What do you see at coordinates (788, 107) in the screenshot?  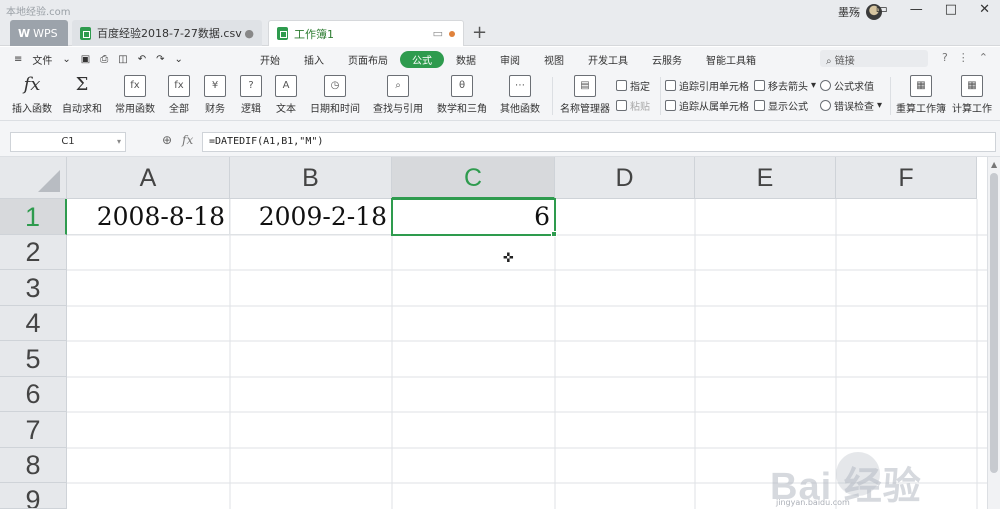 I see `button-label: 显示公式` at bounding box center [788, 107].